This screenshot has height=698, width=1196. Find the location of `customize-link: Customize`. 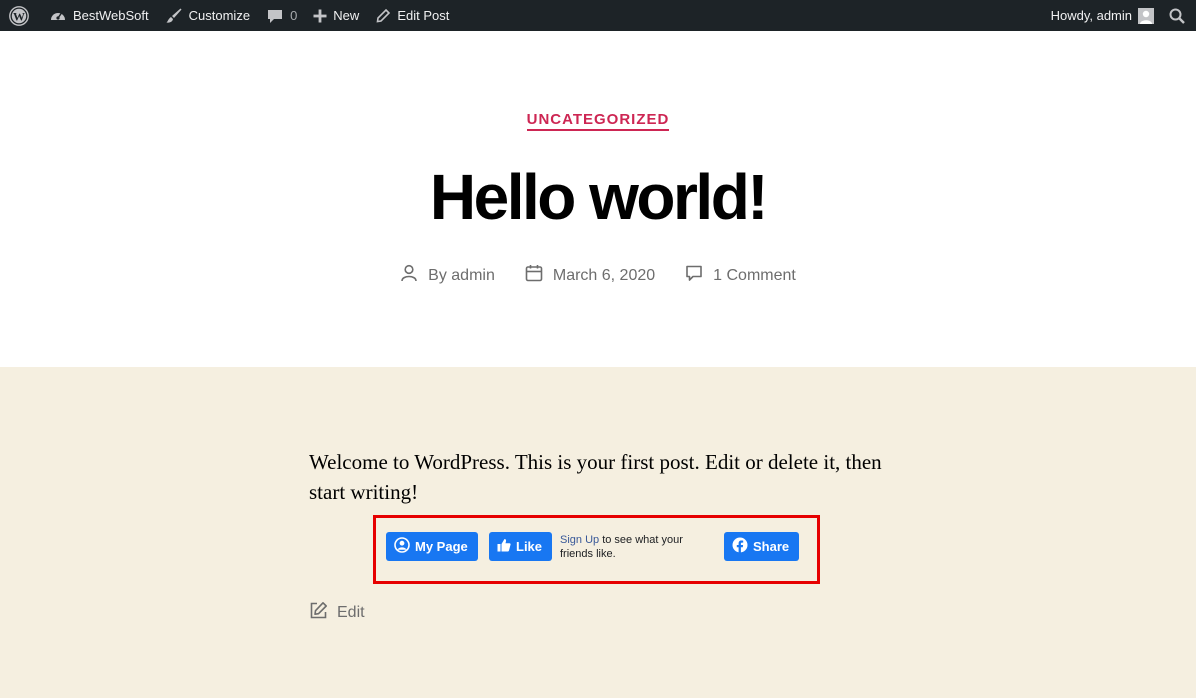

customize-link: Customize is located at coordinates (207, 15).